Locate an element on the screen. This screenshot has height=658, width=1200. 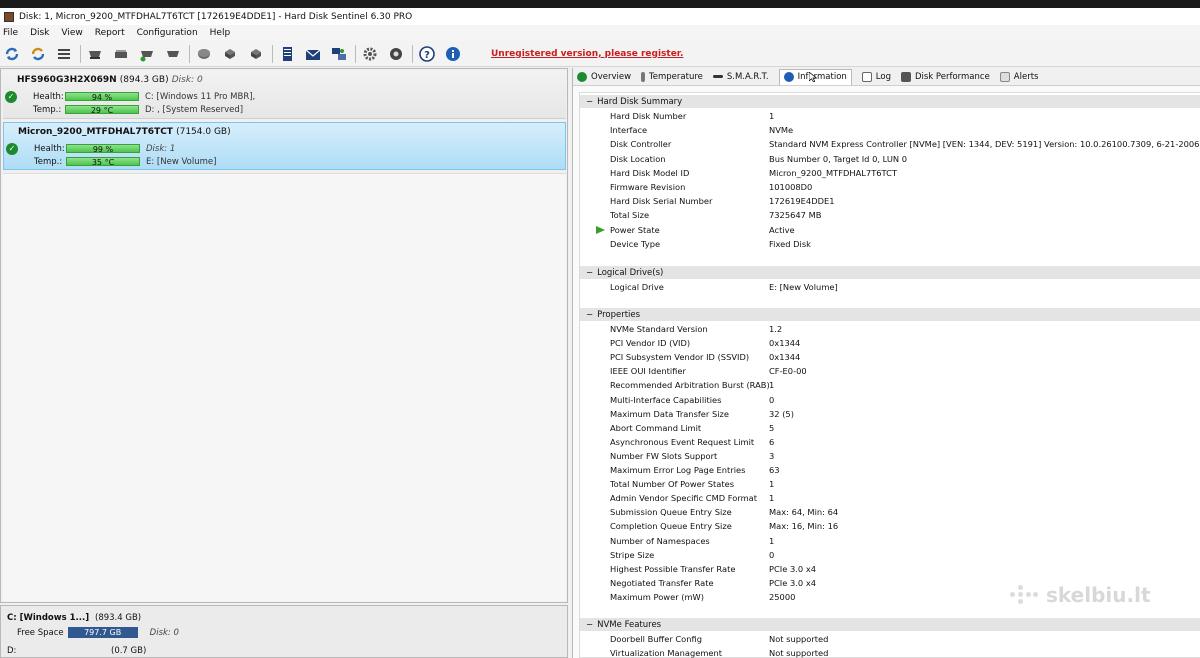
info-row: Interface NVMe is located at coordinates (890, 130).